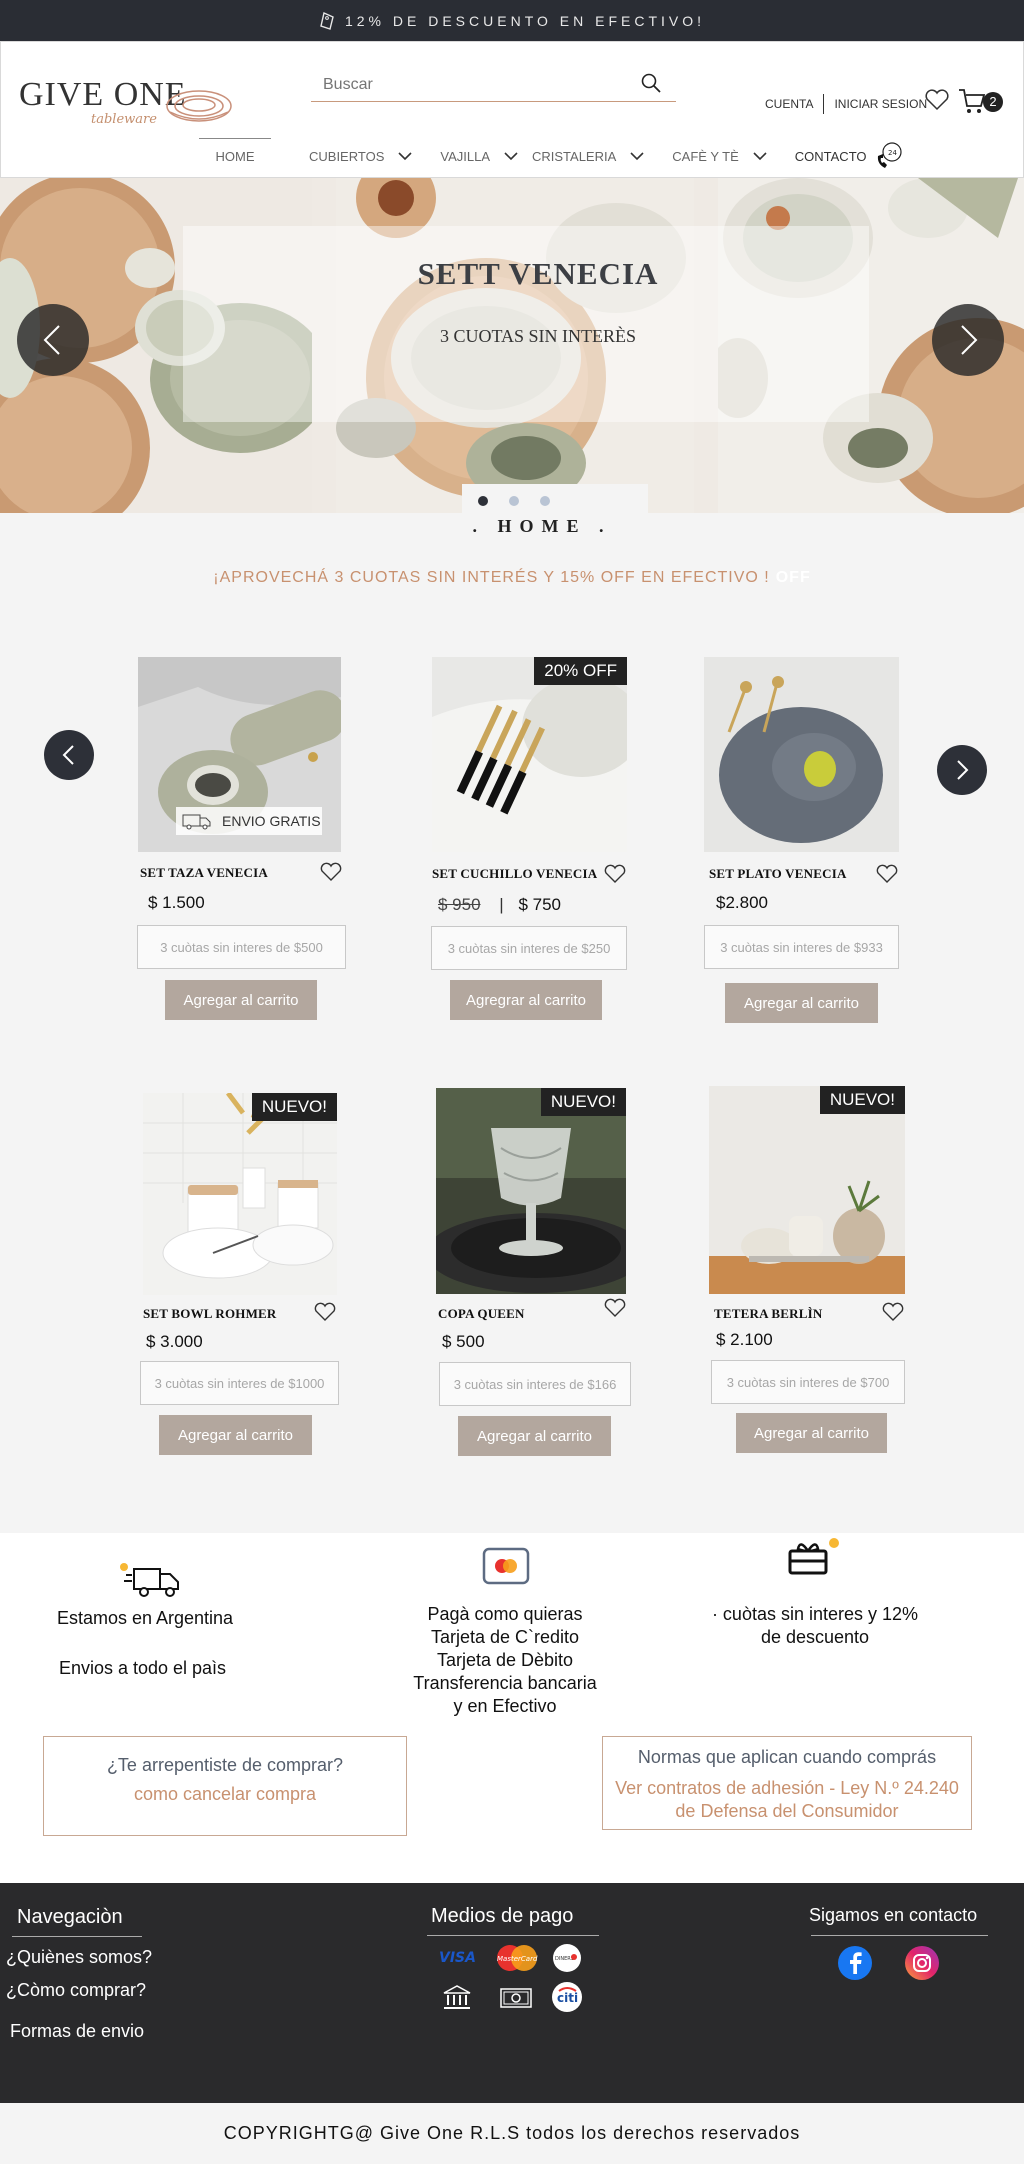 Image resolution: width=1024 pixels, height=2164 pixels. What do you see at coordinates (249, 821) in the screenshot?
I see `free-shipping-ribbon: ENVIO GRATIS` at bounding box center [249, 821].